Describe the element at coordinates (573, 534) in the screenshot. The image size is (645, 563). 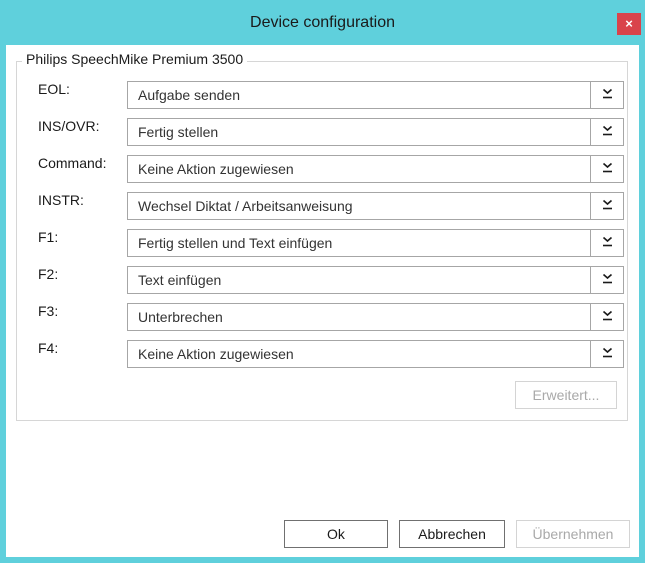
I see `apply-button: Übernehmen` at that location.